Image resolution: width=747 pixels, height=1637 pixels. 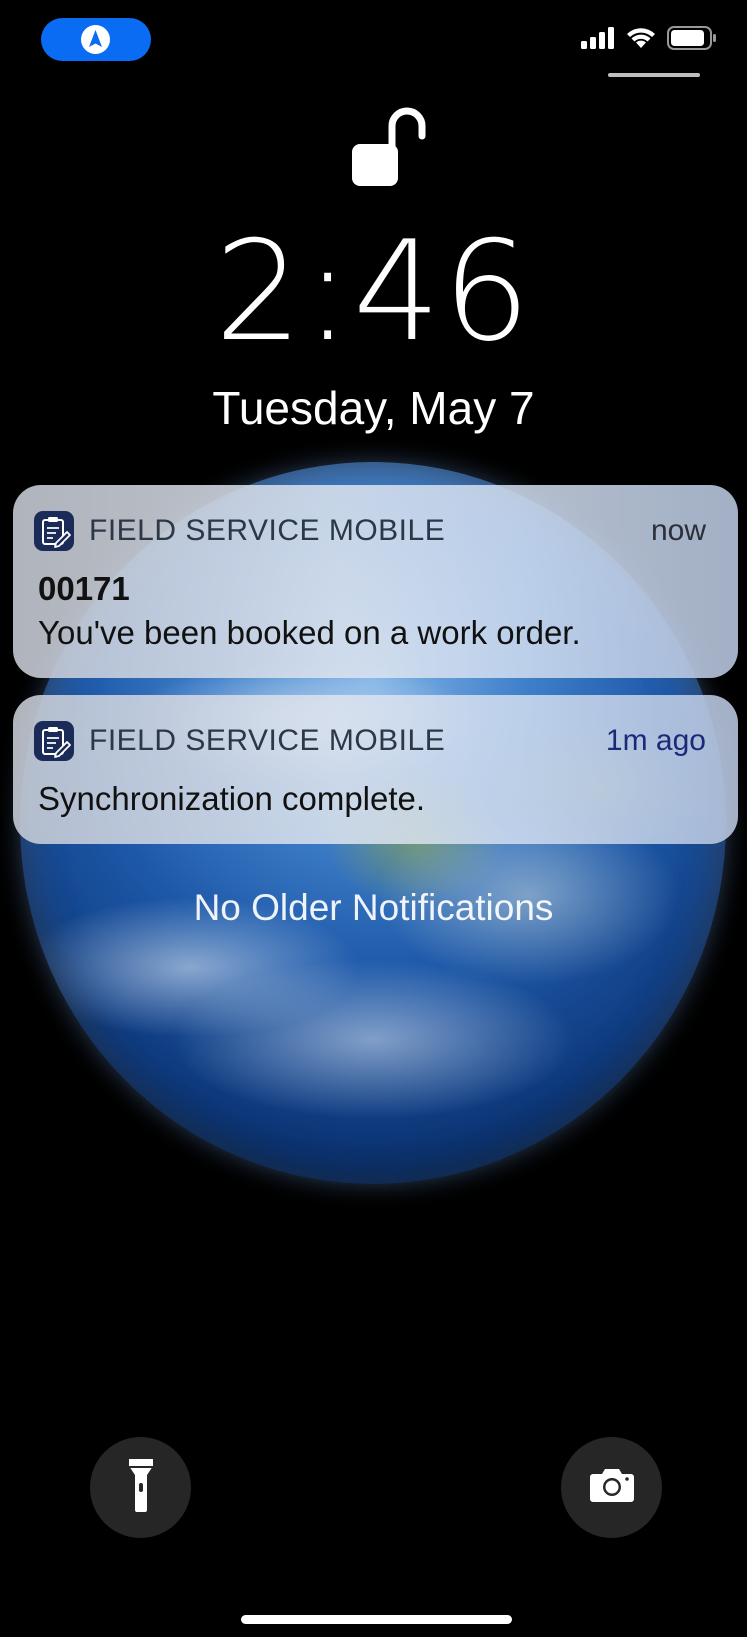 I want to click on notification-title: 00171, so click(x=84, y=588).